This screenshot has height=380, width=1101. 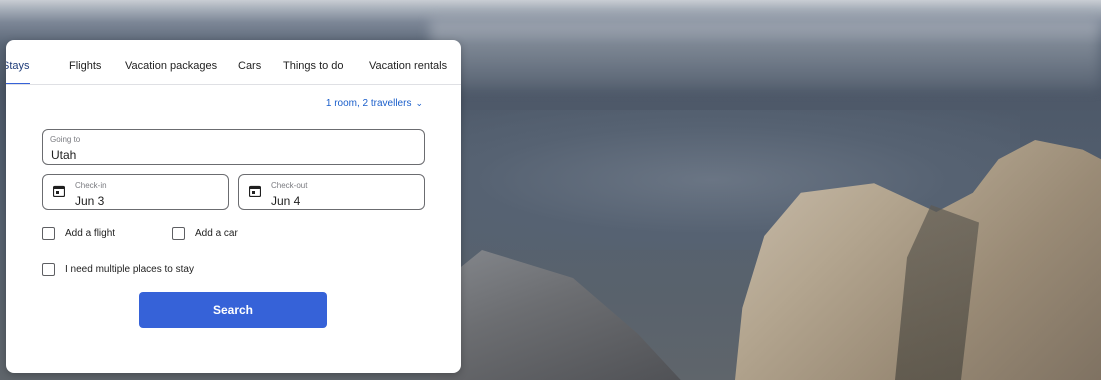 I want to click on check-in-field: Check-in Jun 3, so click(x=135, y=192).